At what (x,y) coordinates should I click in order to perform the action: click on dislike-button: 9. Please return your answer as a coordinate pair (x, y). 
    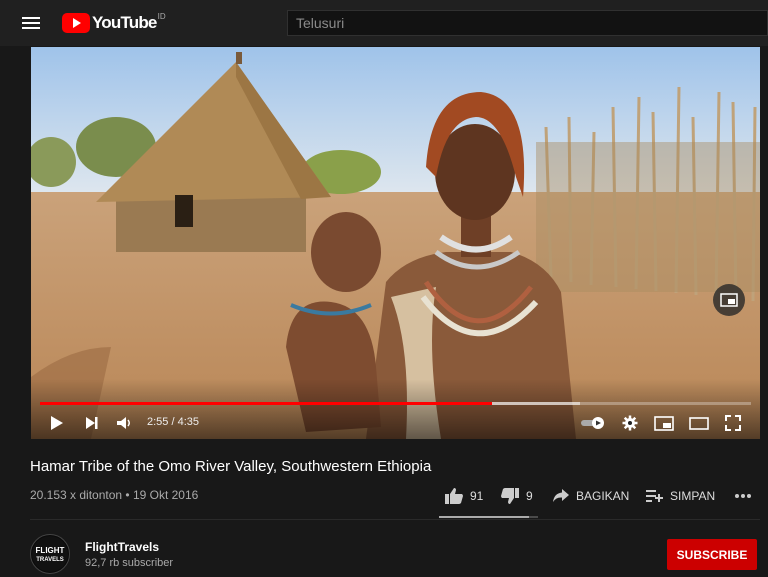
    Looking at the image, I should click on (516, 496).